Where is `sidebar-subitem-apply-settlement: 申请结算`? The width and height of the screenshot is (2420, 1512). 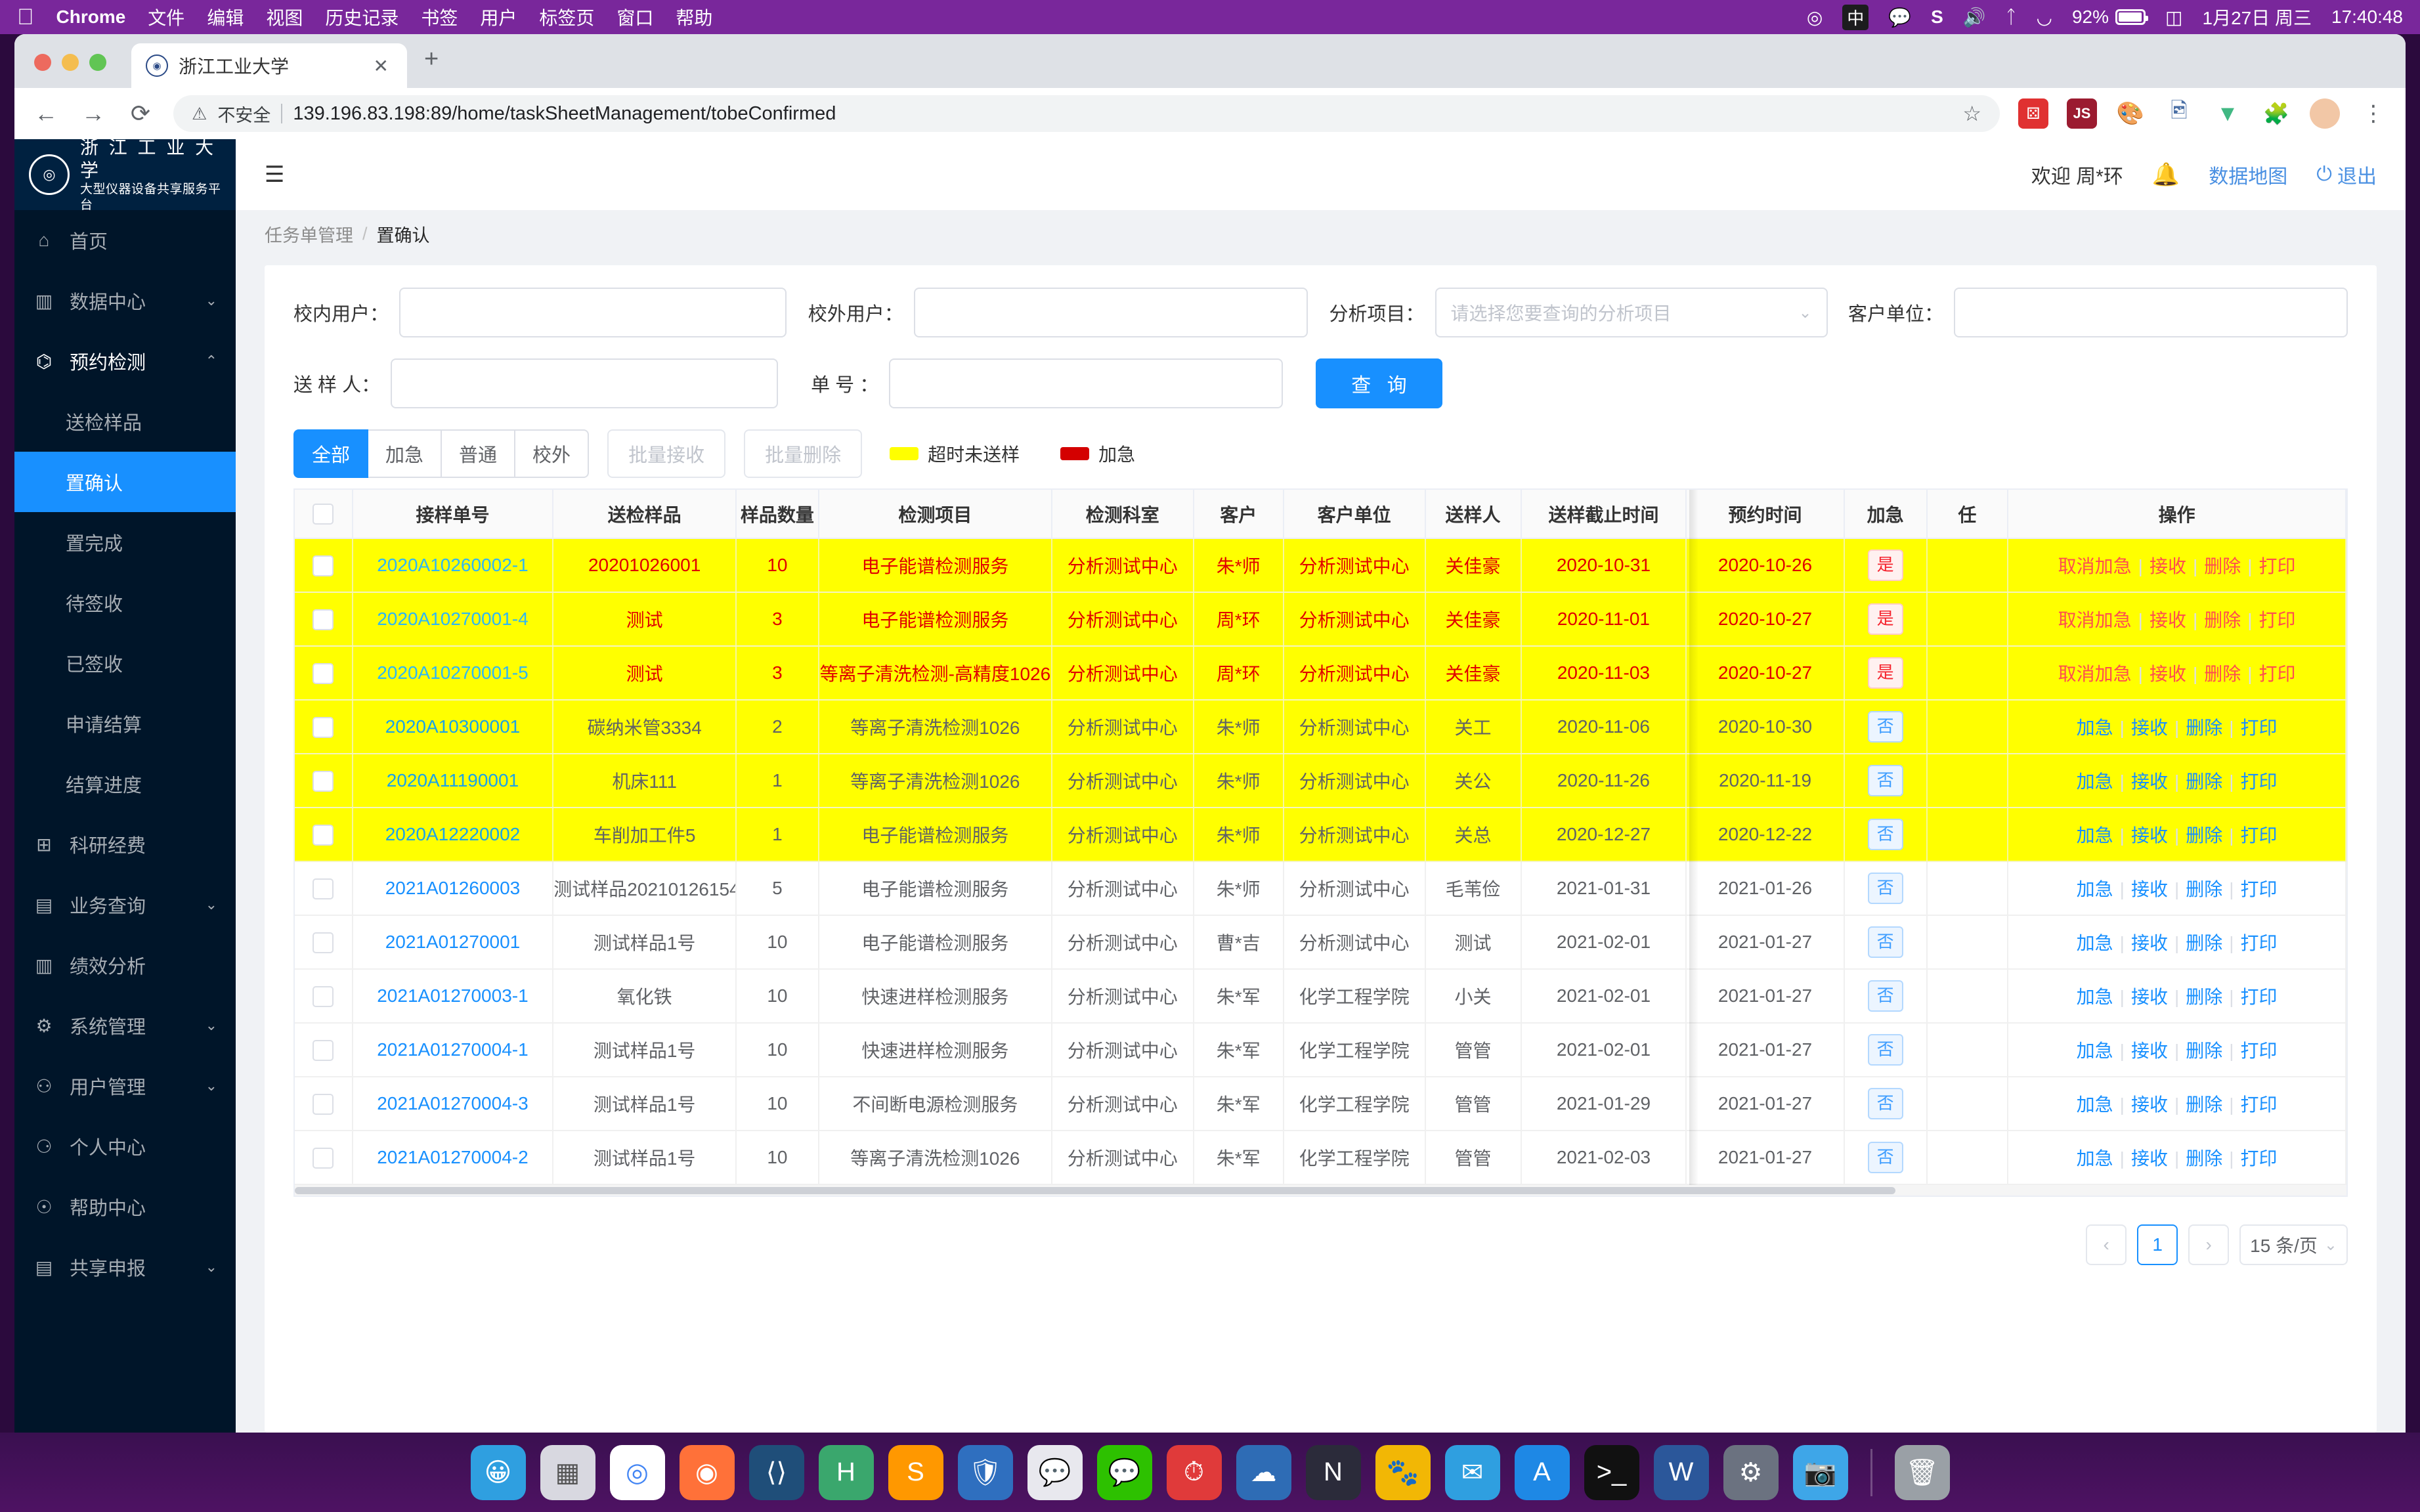 sidebar-subitem-apply-settlement: 申请结算 is located at coordinates (125, 723).